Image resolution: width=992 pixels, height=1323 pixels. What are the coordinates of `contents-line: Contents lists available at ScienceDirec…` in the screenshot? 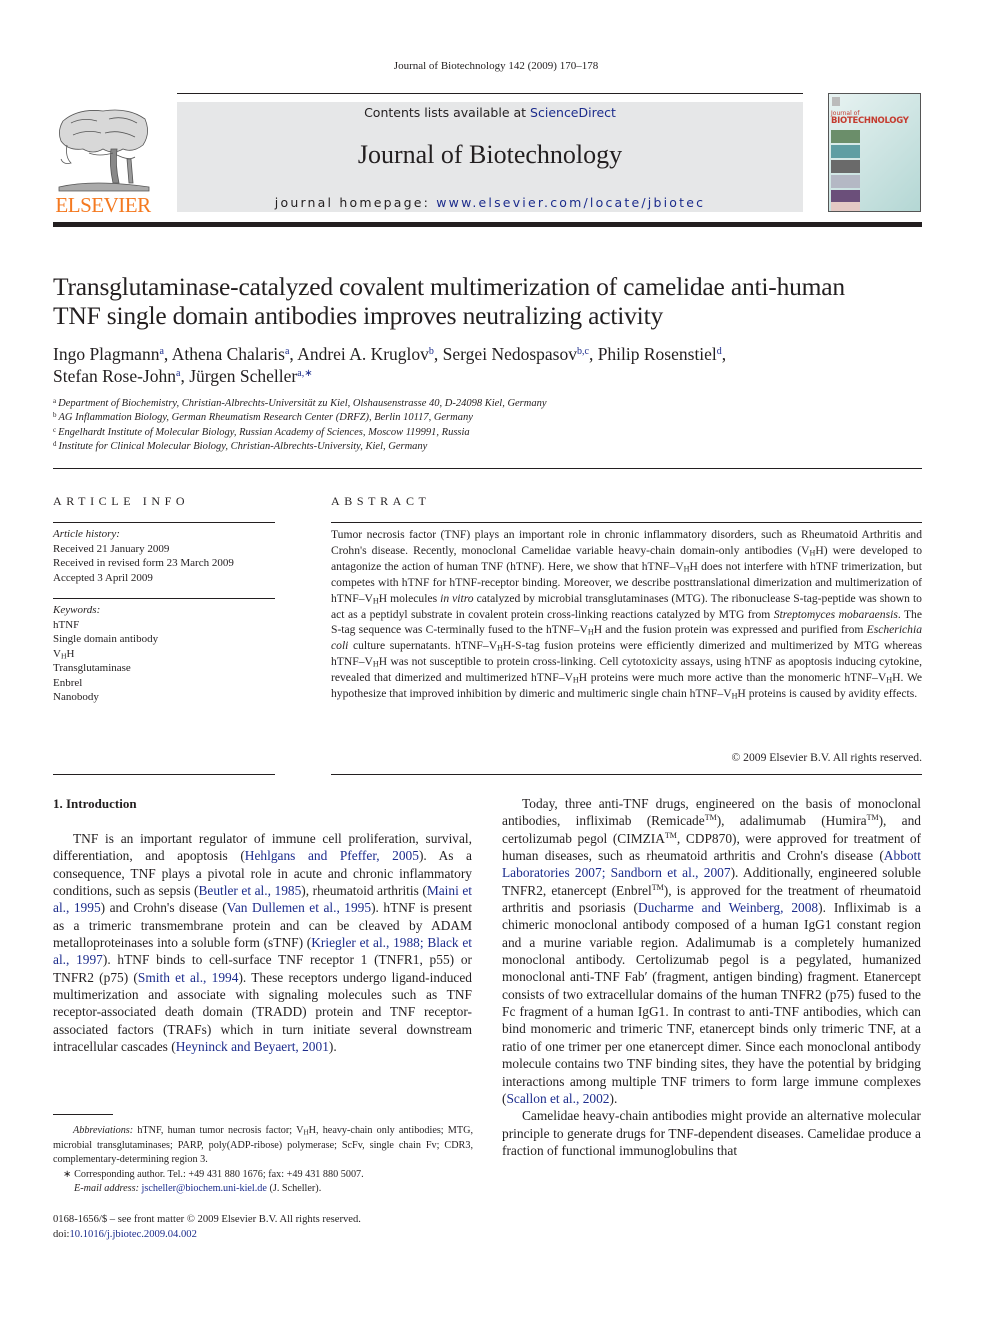 It's located at (490, 112).